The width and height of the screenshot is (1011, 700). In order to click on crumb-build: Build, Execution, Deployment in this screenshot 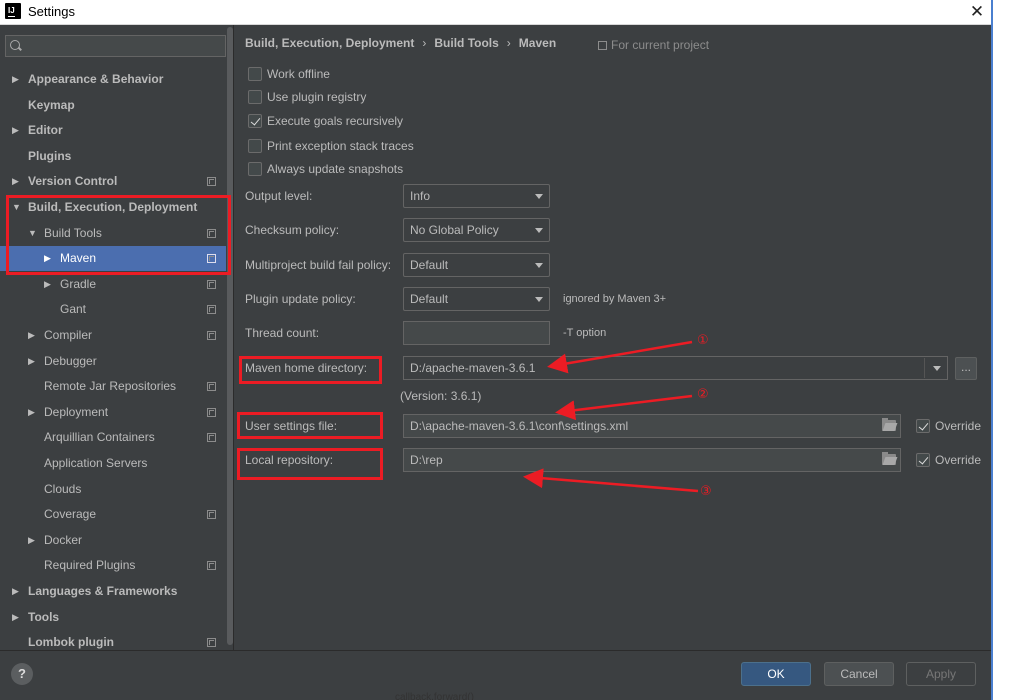, I will do `click(329, 43)`.